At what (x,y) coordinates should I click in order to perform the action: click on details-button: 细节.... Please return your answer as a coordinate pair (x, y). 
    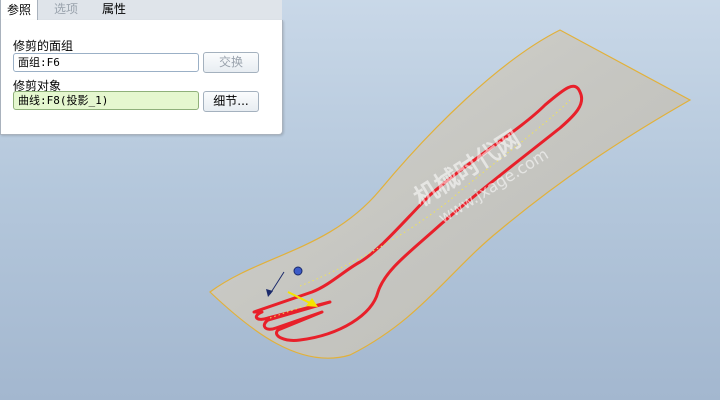
    Looking at the image, I should click on (231, 101).